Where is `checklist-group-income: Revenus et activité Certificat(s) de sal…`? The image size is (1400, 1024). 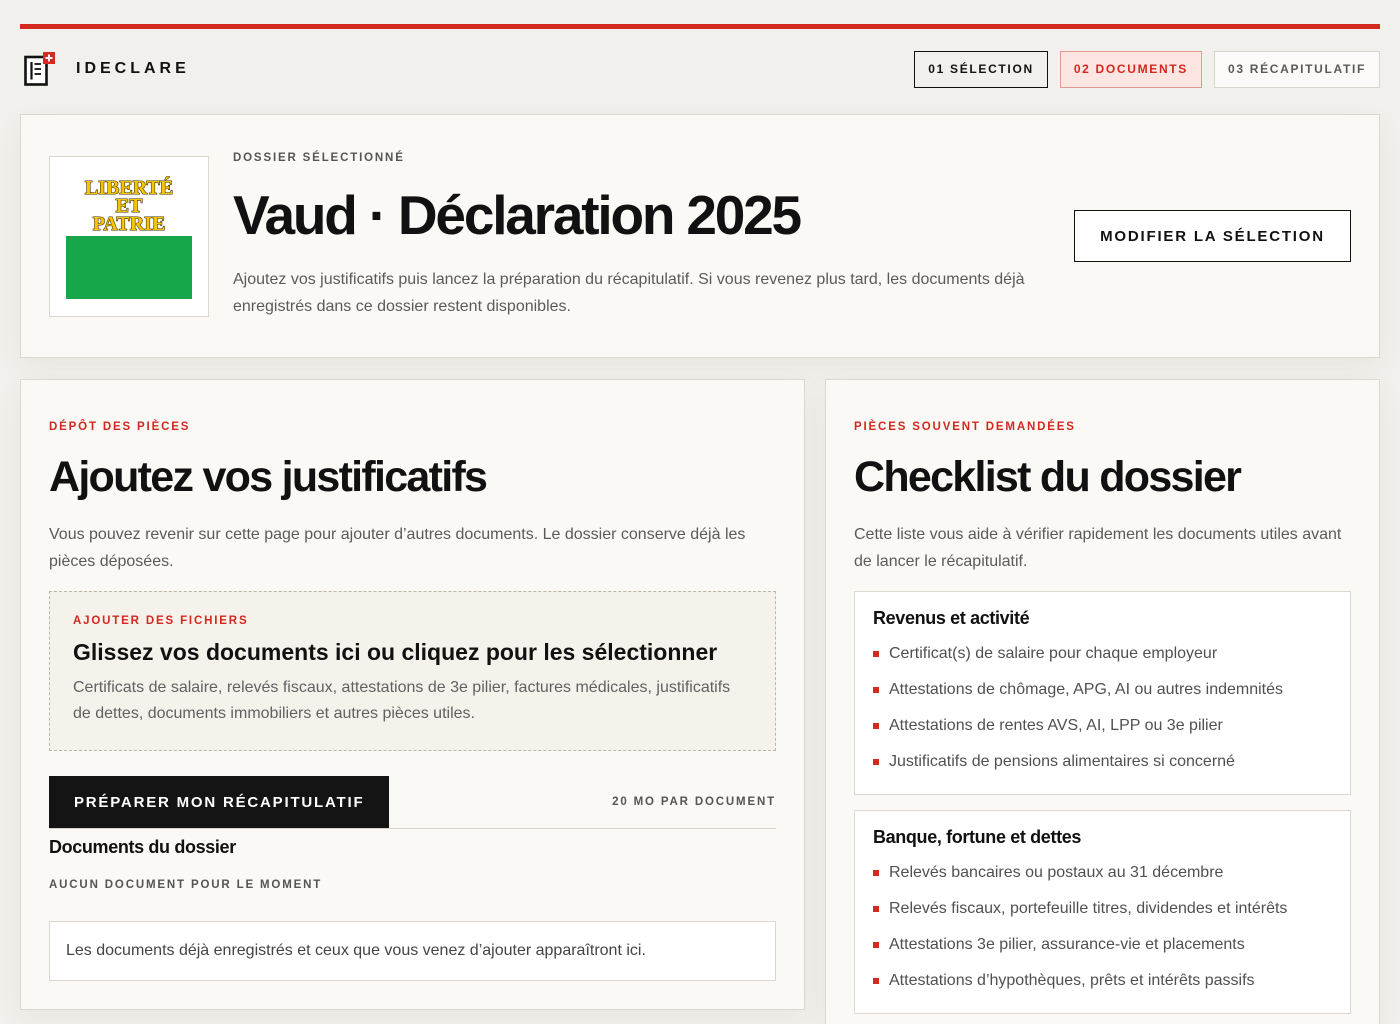 checklist-group-income: Revenus et activité Certificat(s) de sal… is located at coordinates (1102, 693).